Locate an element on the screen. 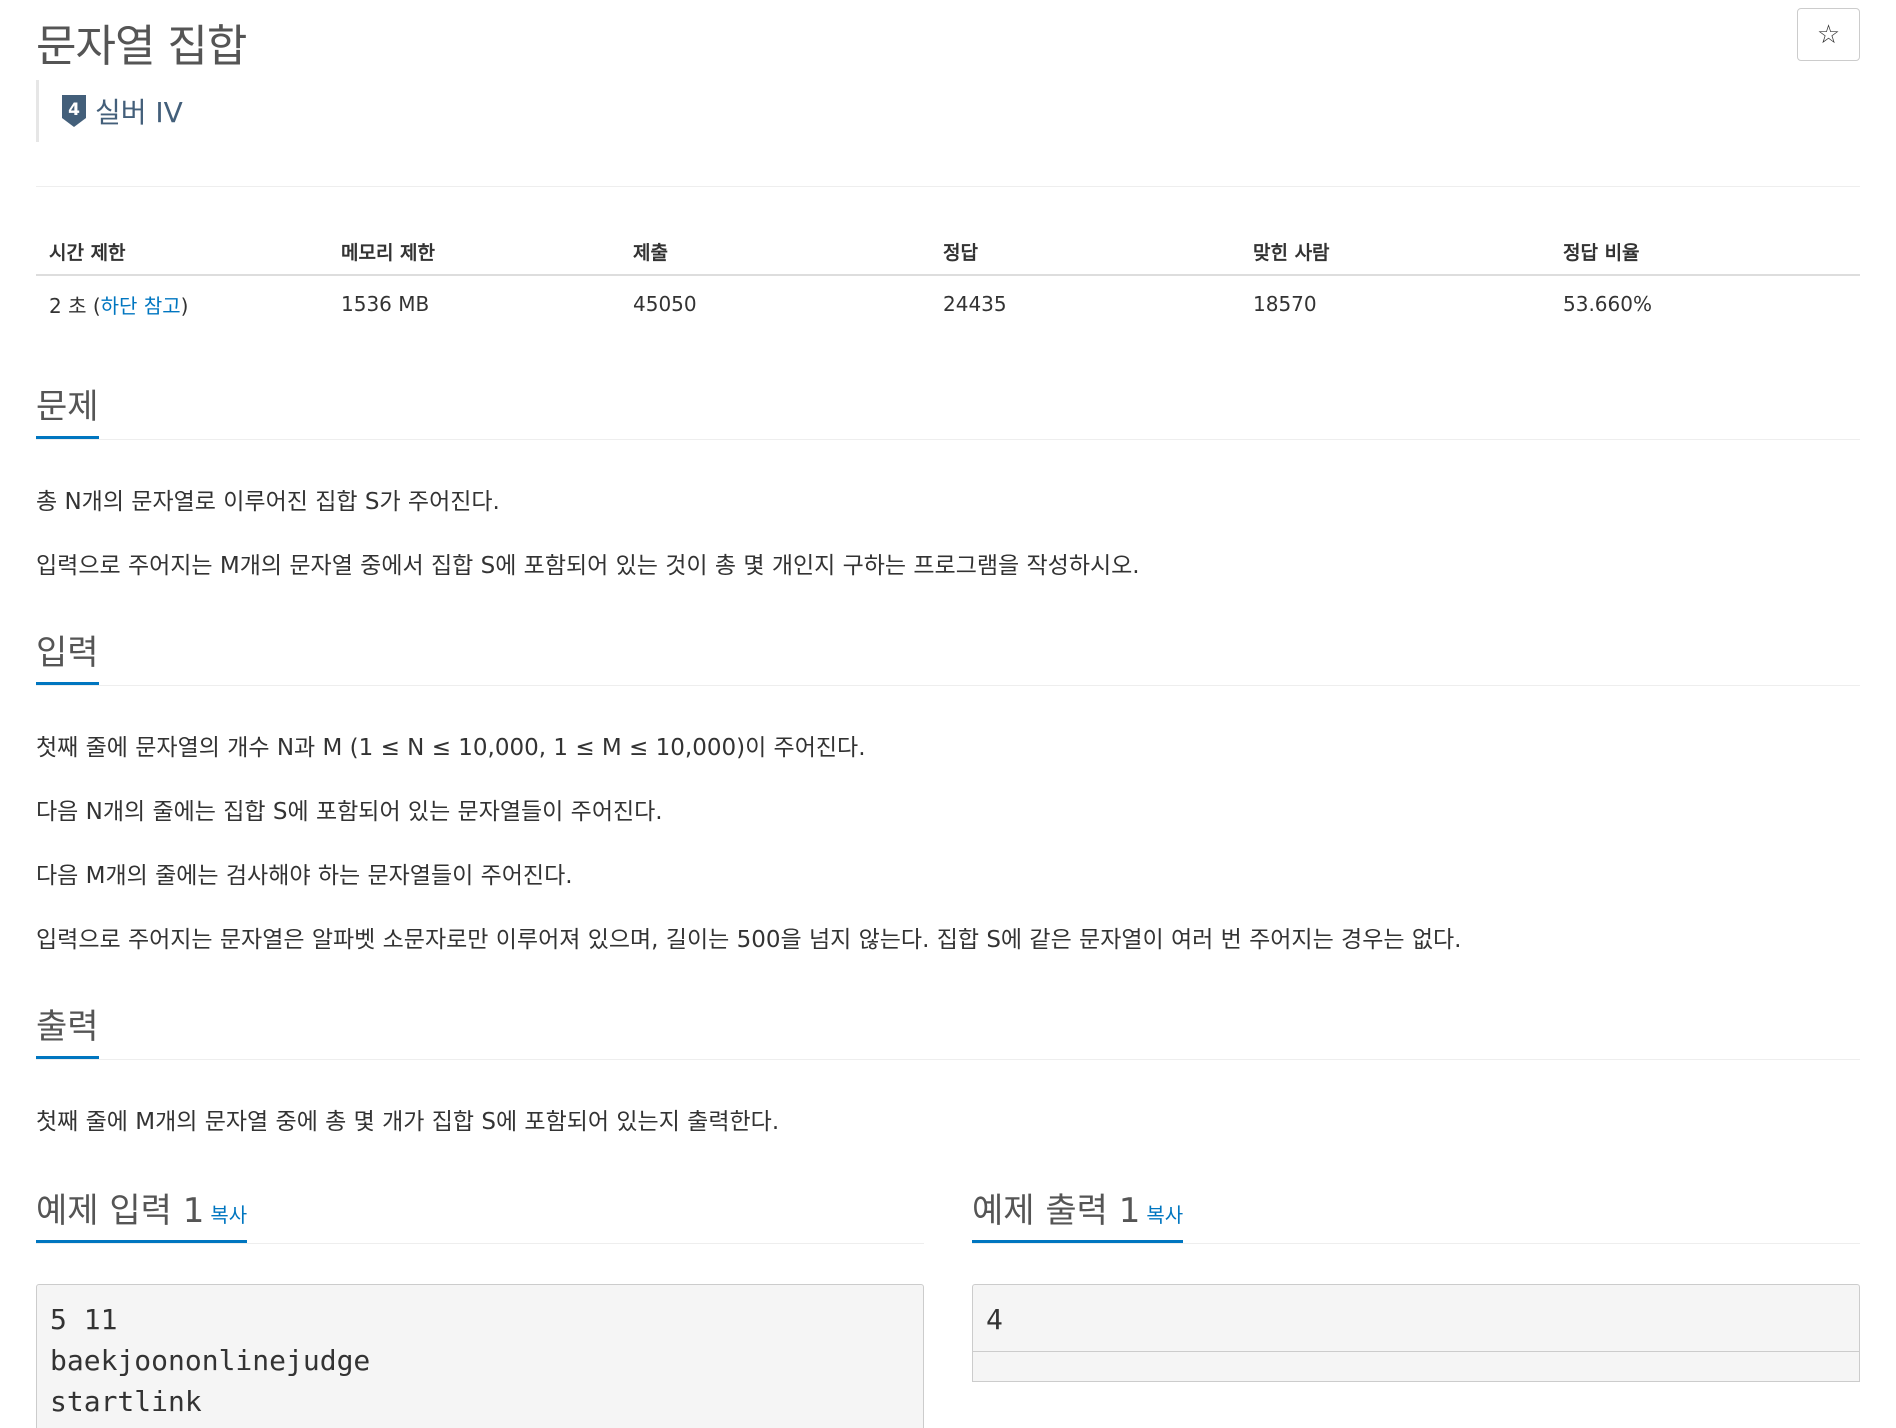 This screenshot has height=1428, width=1896. time-limit-note-link: 하단 참고 is located at coordinates (141, 306).